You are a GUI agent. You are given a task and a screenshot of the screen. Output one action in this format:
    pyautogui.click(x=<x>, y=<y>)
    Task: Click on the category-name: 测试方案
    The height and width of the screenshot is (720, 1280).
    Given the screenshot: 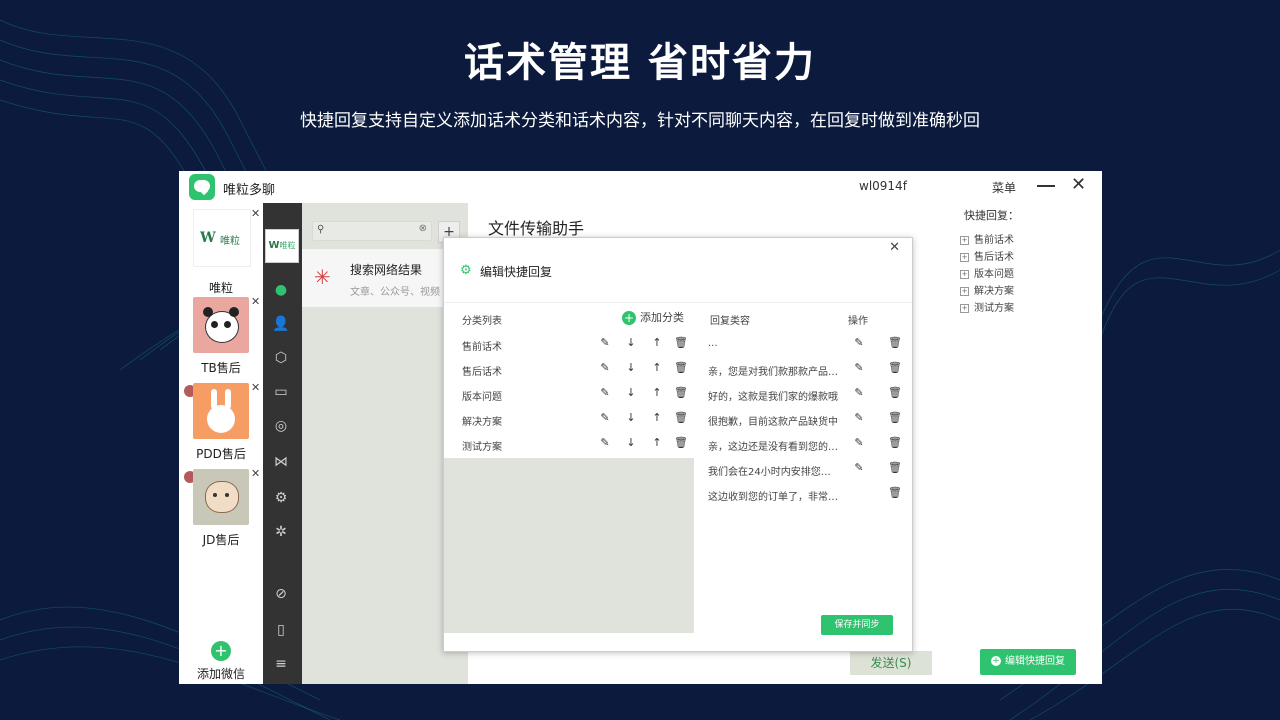 What is the action you would take?
    pyautogui.click(x=482, y=447)
    